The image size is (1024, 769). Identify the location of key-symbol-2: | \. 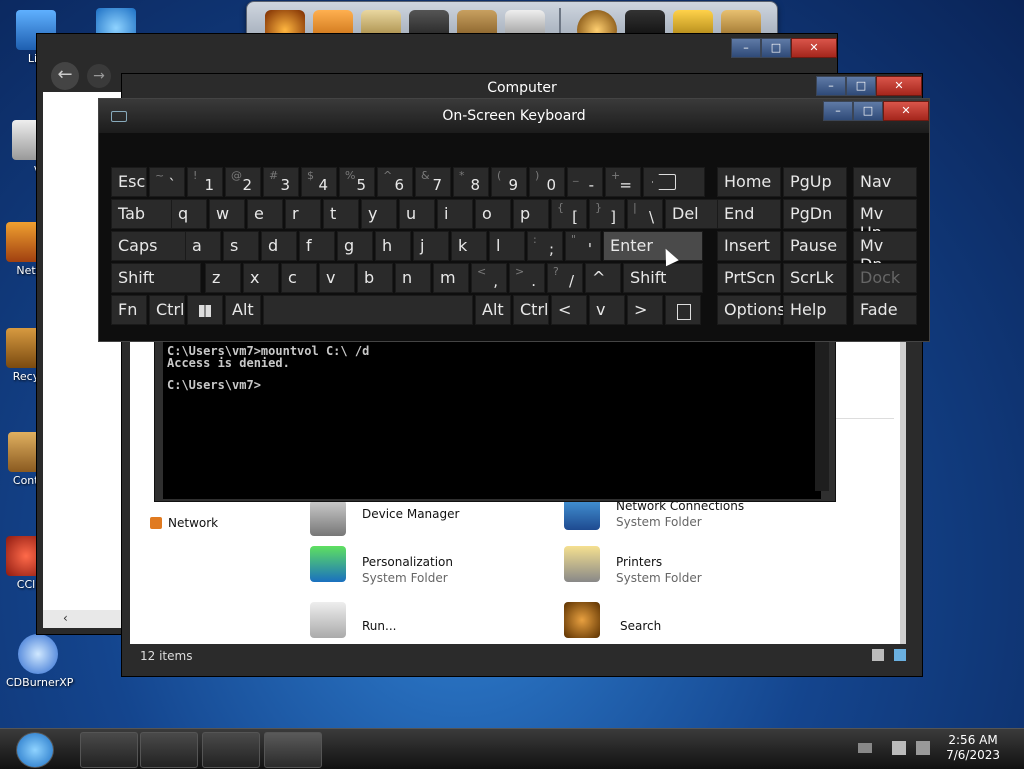
(645, 214).